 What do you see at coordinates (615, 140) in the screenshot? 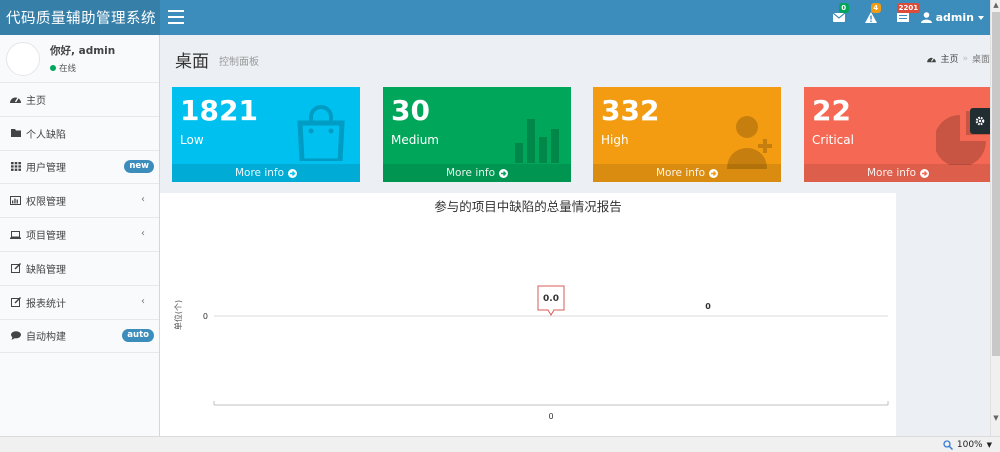
I see `stat-label: High` at bounding box center [615, 140].